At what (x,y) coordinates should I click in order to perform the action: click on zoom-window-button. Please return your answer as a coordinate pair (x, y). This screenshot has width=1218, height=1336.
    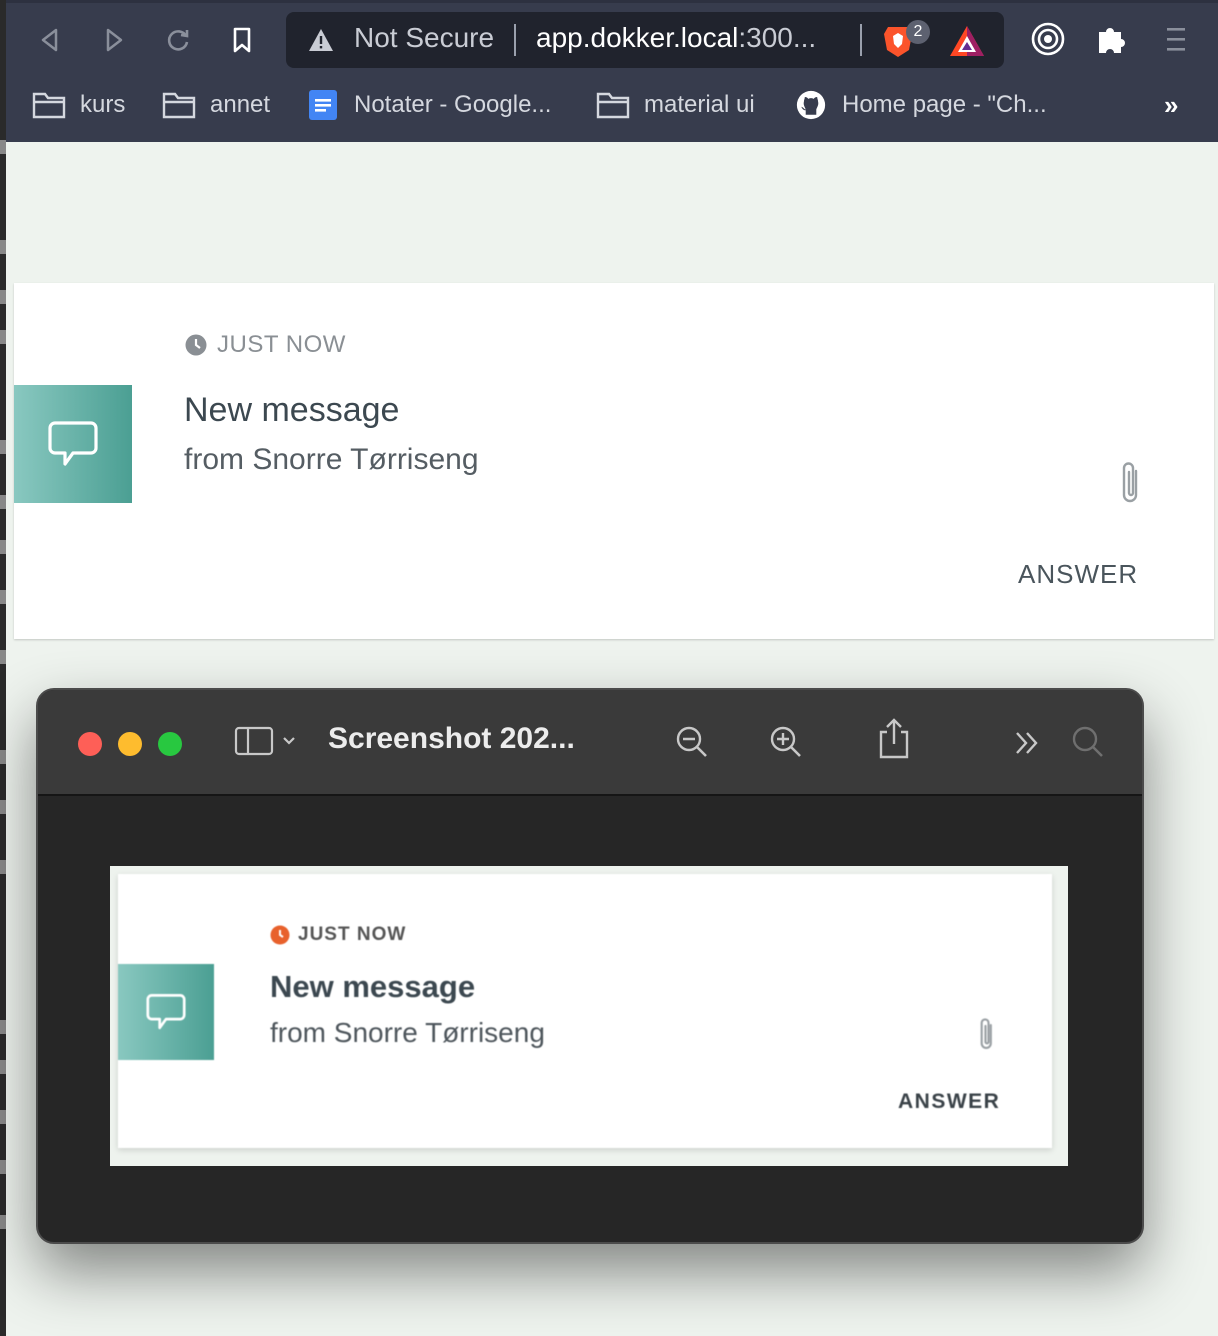
    Looking at the image, I should click on (170, 744).